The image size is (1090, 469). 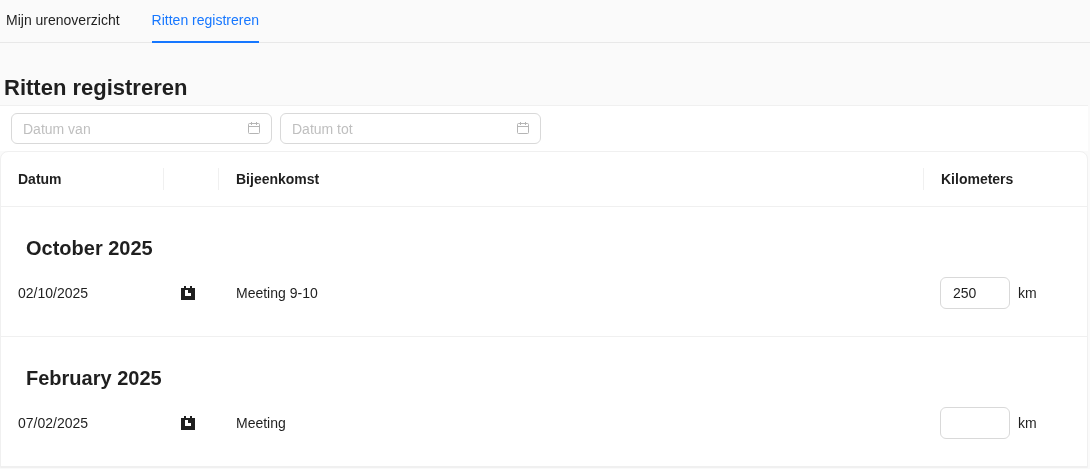 What do you see at coordinates (975, 293) in the screenshot?
I see `km-field: 250` at bounding box center [975, 293].